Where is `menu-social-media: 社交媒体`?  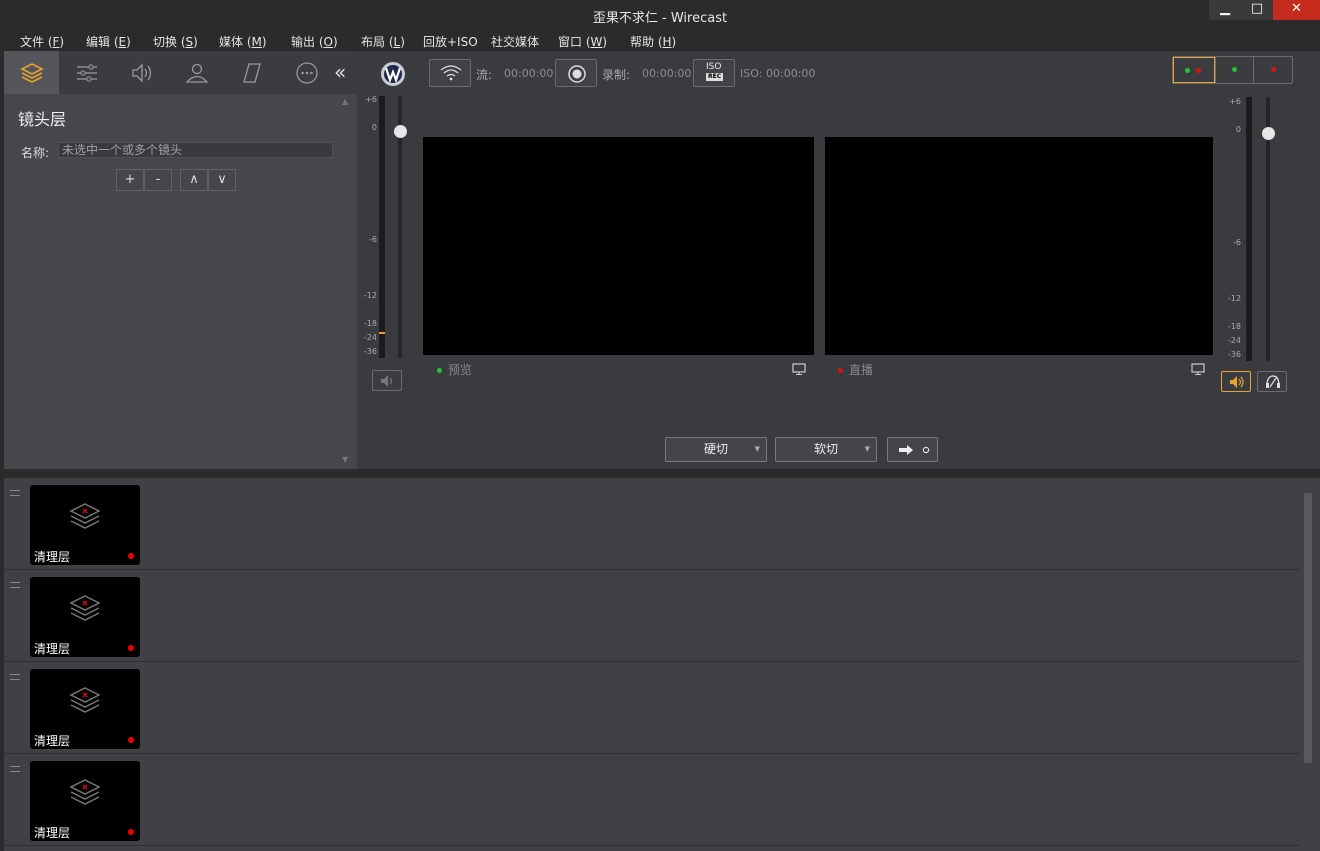 menu-social-media: 社交媒体 is located at coordinates (515, 41).